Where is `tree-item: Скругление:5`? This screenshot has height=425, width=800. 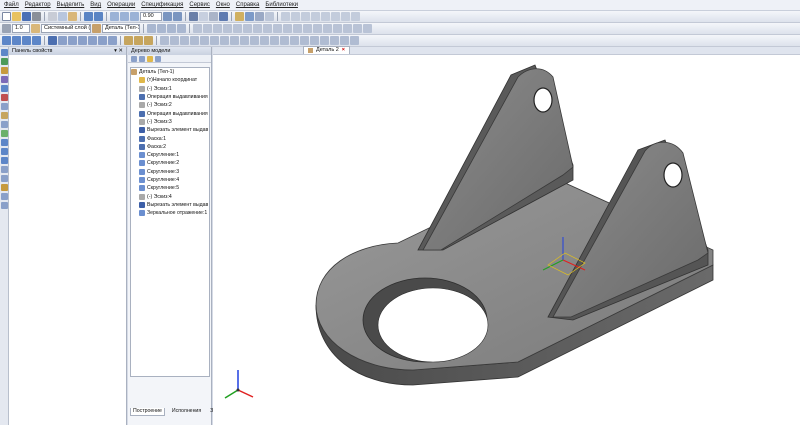 tree-item: Скругление:5 is located at coordinates (170, 188).